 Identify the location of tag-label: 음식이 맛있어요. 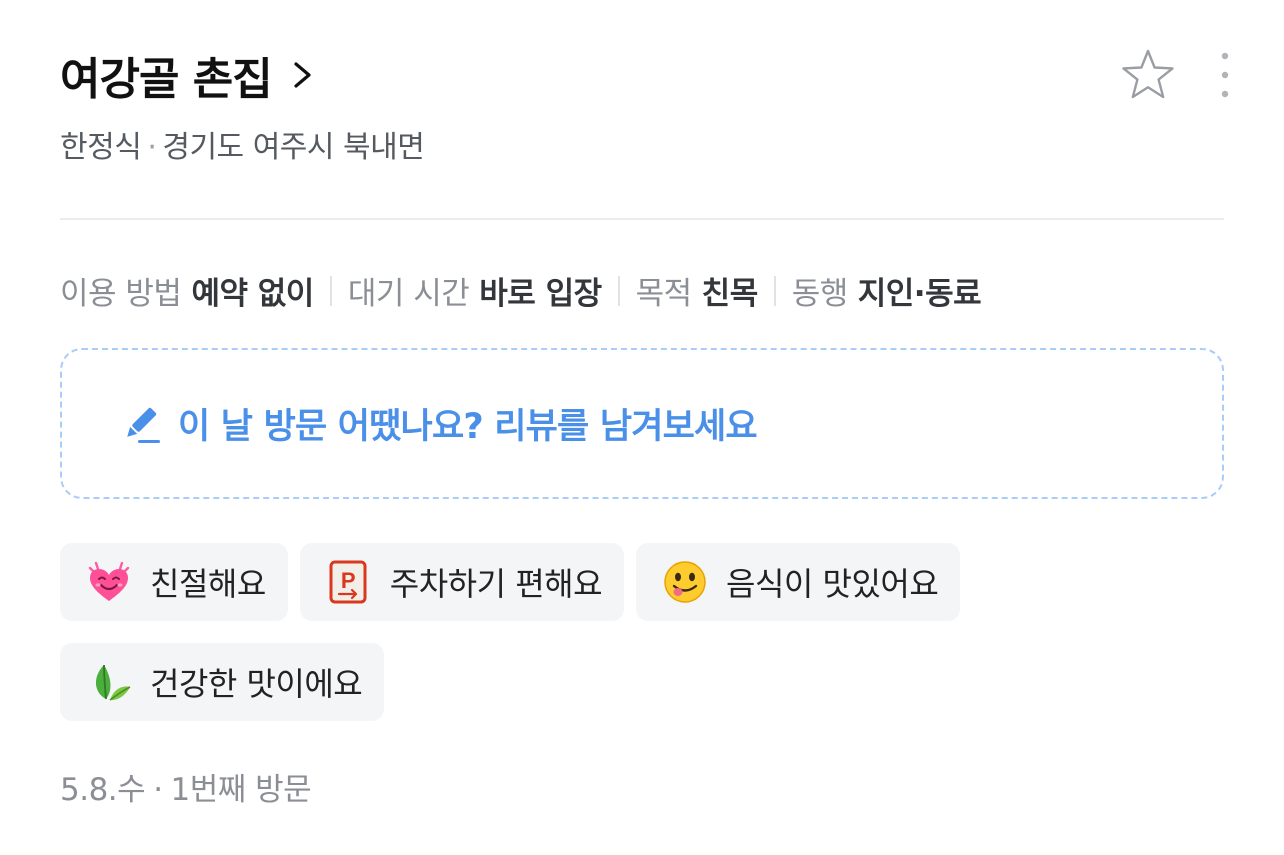
(832, 584).